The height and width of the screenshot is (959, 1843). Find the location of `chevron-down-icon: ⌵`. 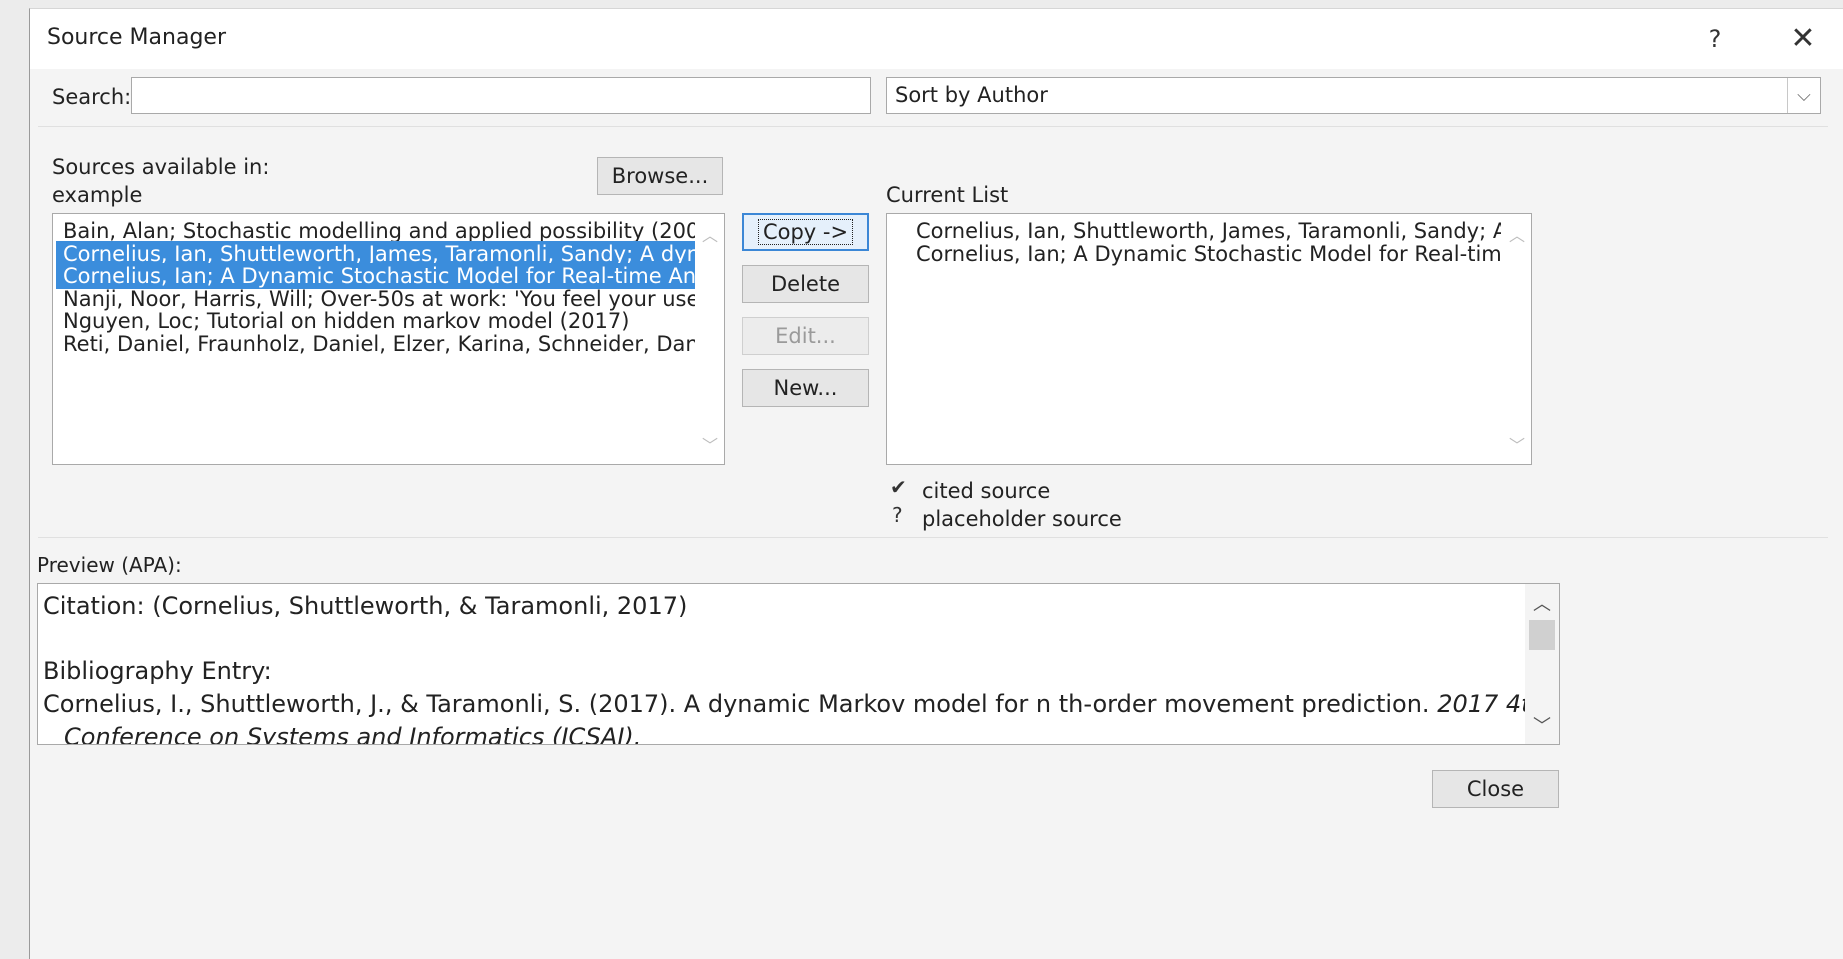

chevron-down-icon: ⌵ is located at coordinates (1803, 95).